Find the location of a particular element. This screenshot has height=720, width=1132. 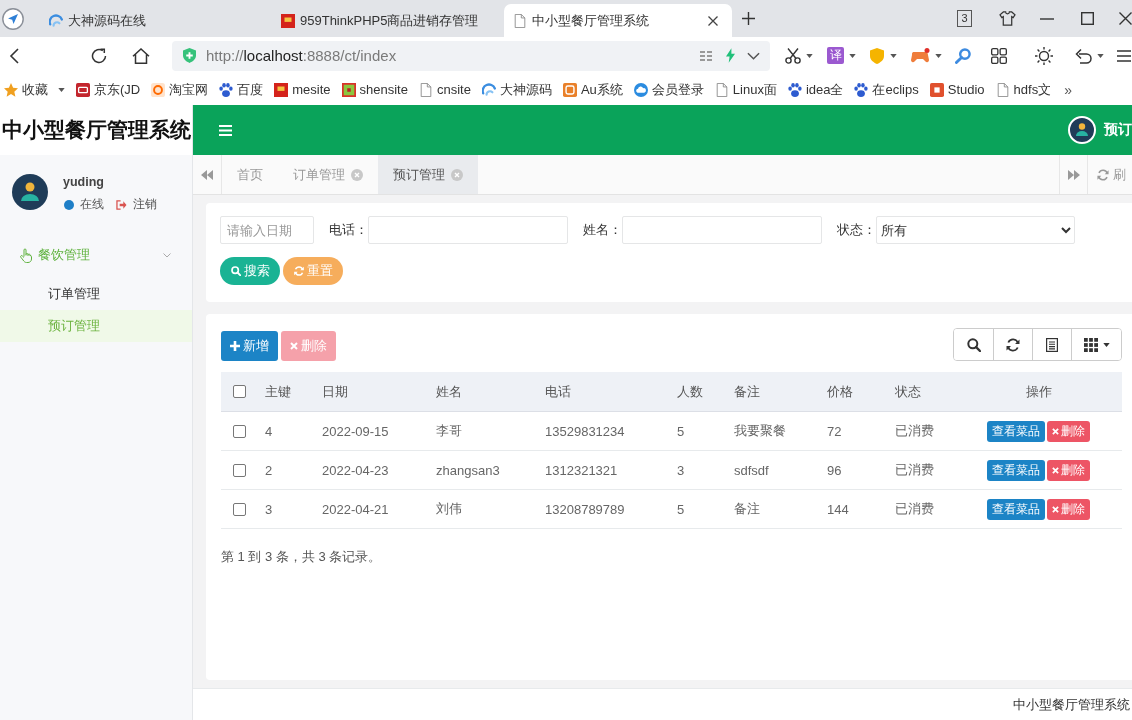

table-cell: 13529831234 is located at coordinates (603, 431).